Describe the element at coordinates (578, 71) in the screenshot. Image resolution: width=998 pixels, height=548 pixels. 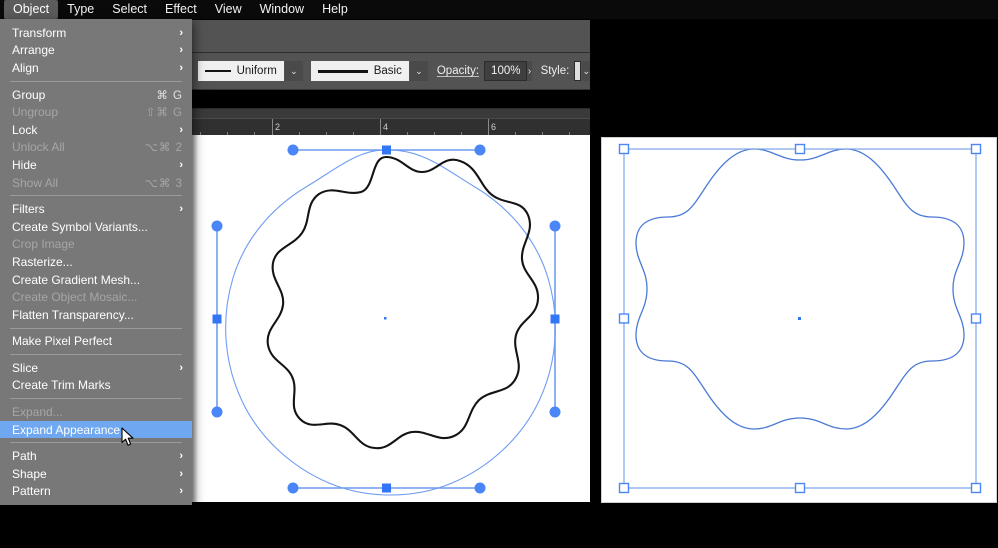
I see `style-swatch` at that location.